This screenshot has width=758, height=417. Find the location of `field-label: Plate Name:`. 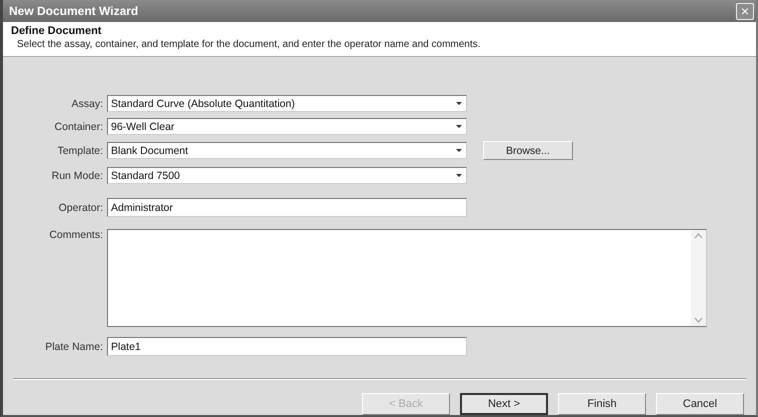

field-label: Plate Name: is located at coordinates (74, 346).